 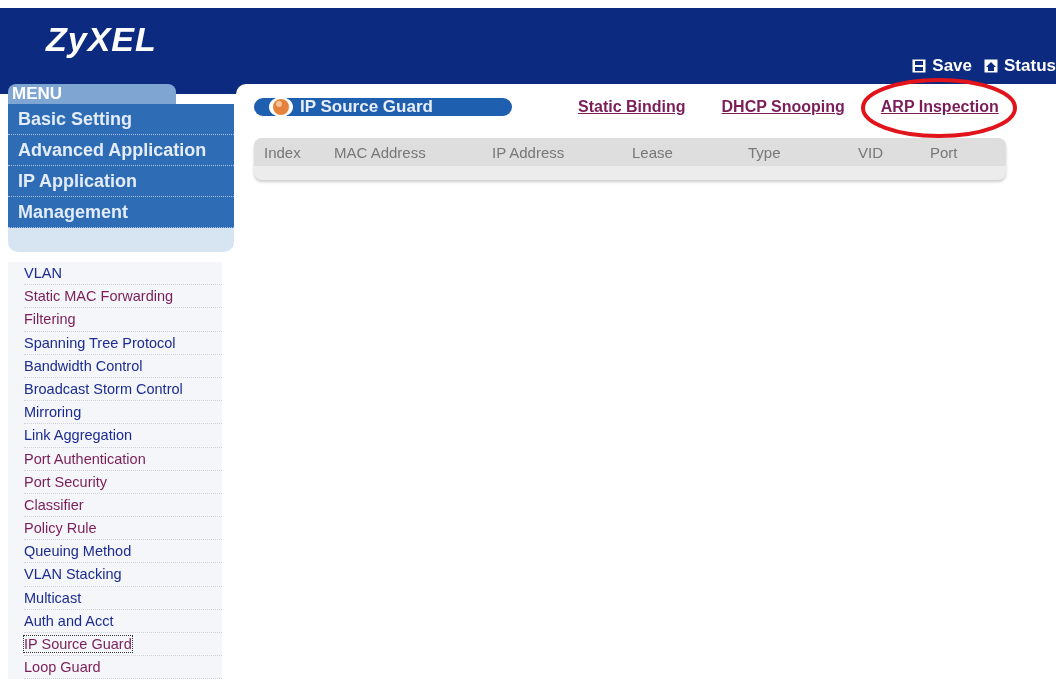 What do you see at coordinates (123, 575) in the screenshot?
I see `submenu-item: VLAN Stacking` at bounding box center [123, 575].